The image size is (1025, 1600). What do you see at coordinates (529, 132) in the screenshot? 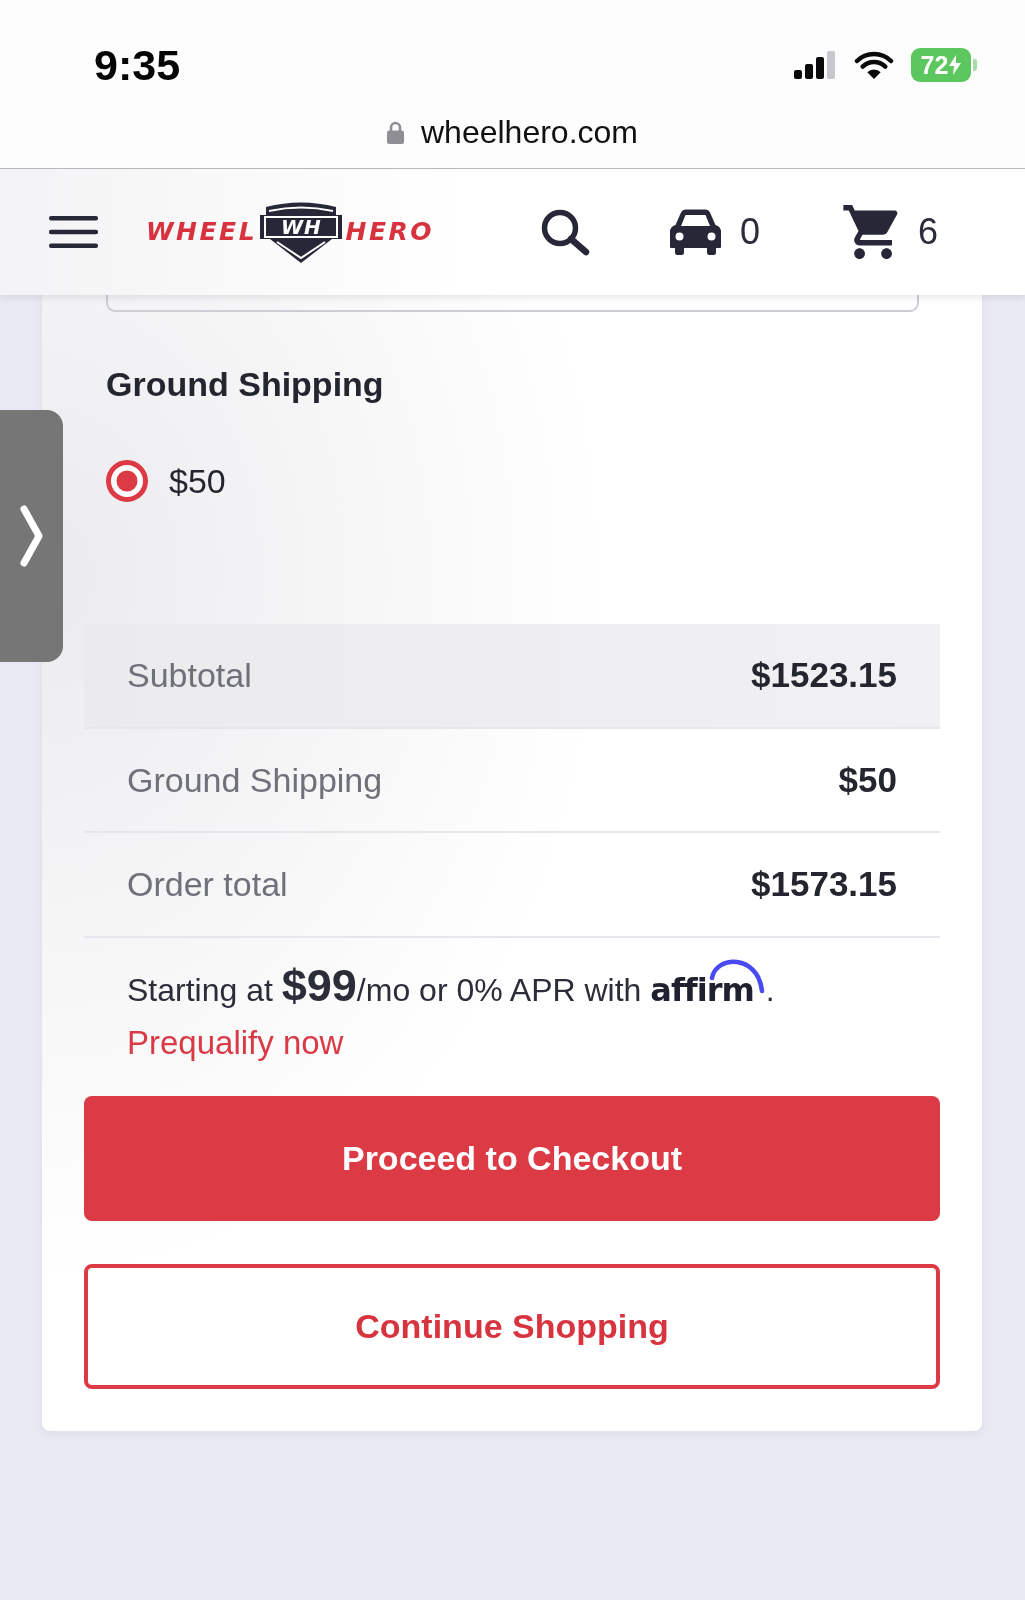
I see `url-text: wheelhero.com` at bounding box center [529, 132].